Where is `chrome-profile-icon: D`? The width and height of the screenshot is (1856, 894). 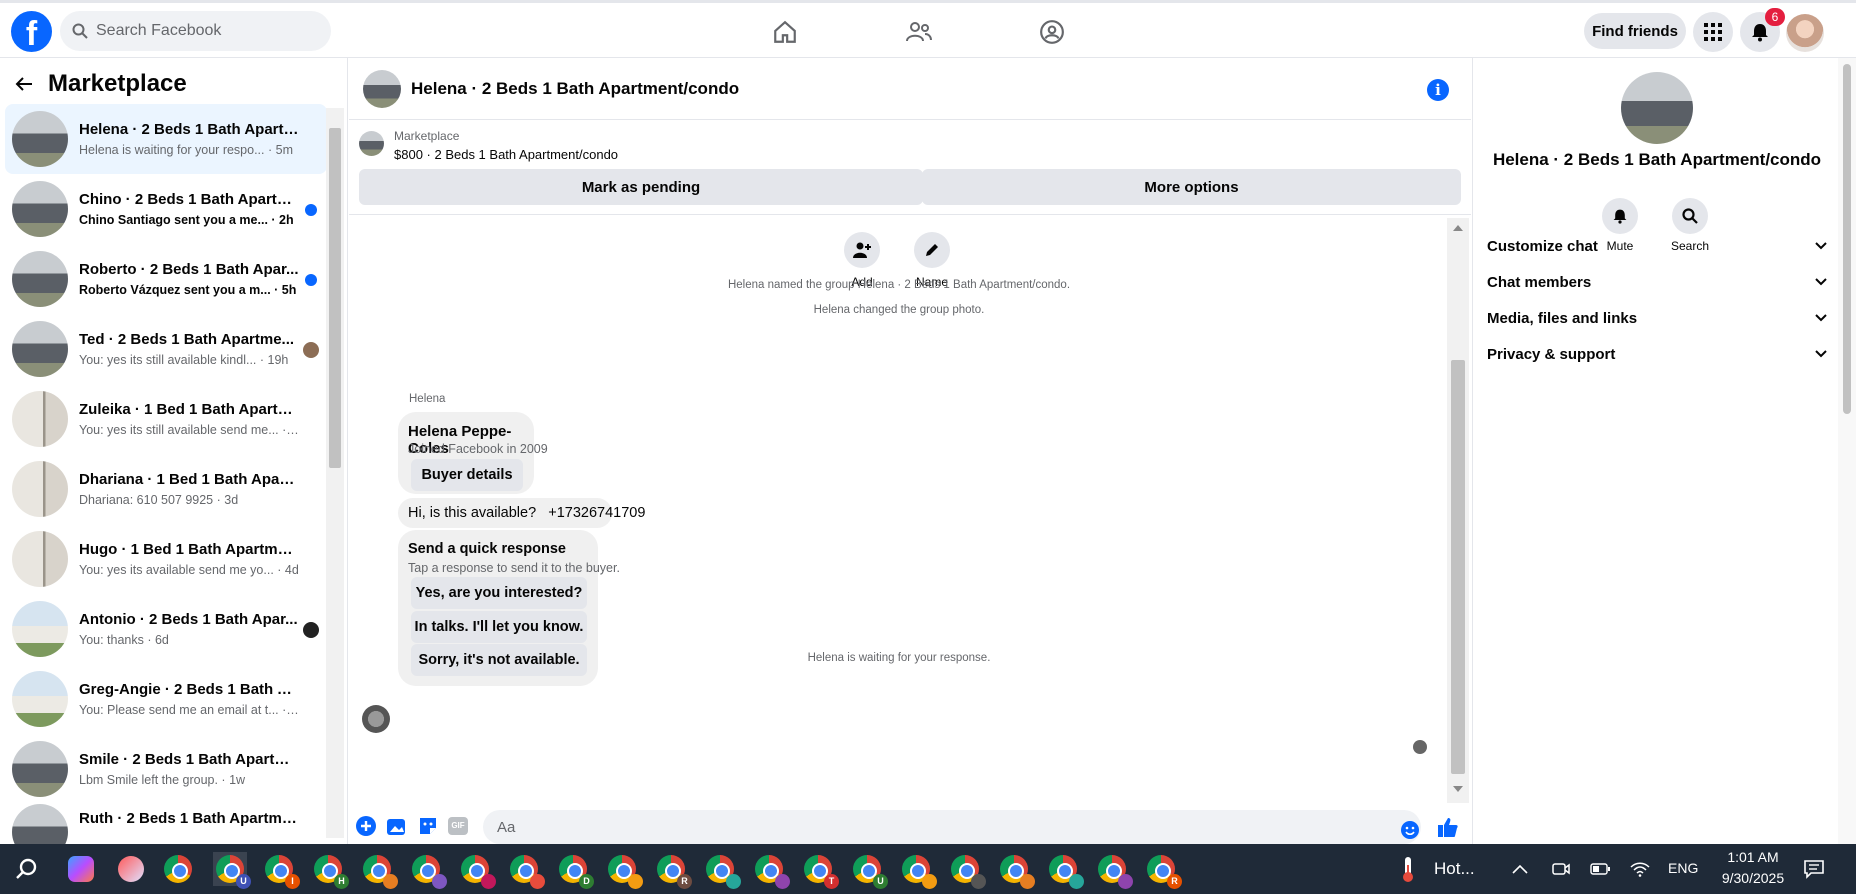
chrome-profile-icon: D is located at coordinates (575, 870).